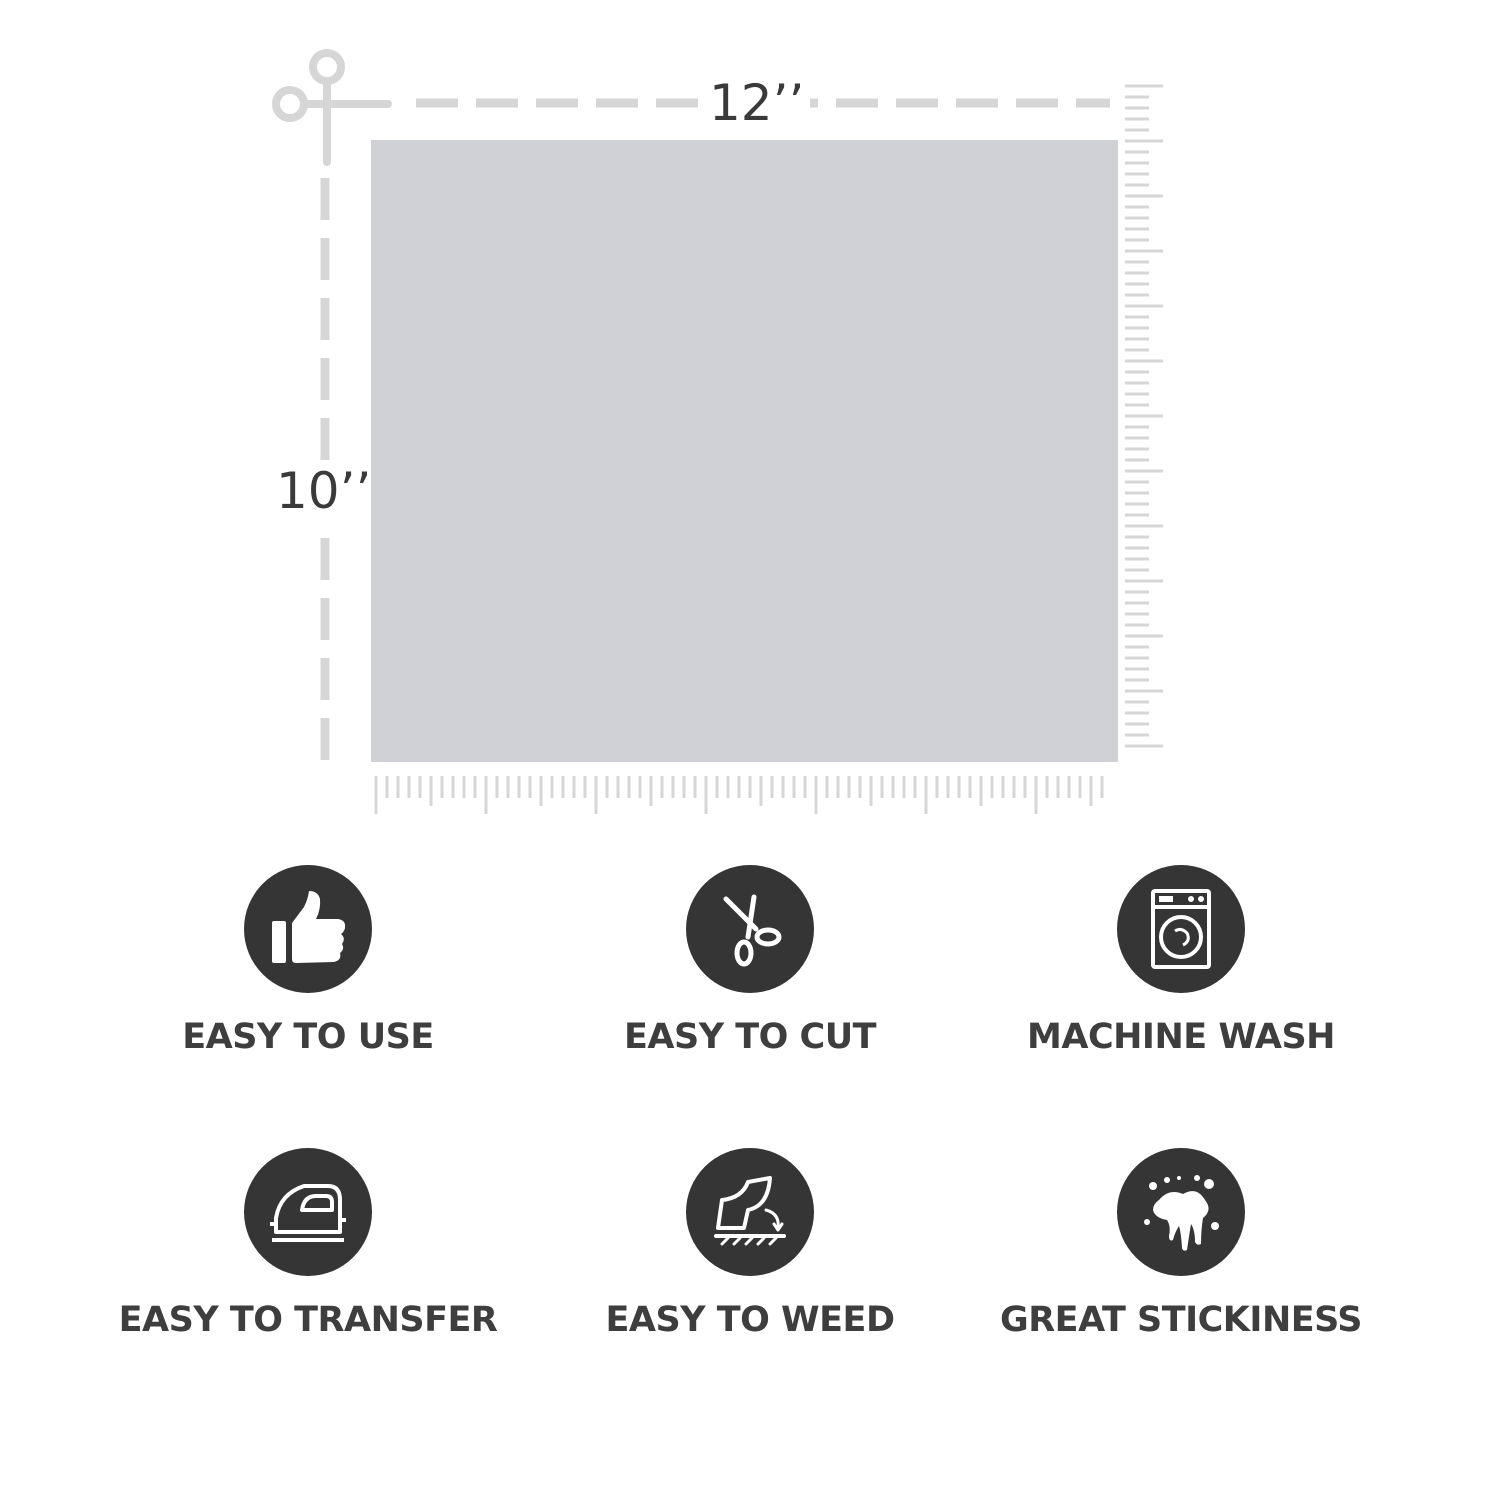  What do you see at coordinates (1144, 416) in the screenshot?
I see `right-ruler` at bounding box center [1144, 416].